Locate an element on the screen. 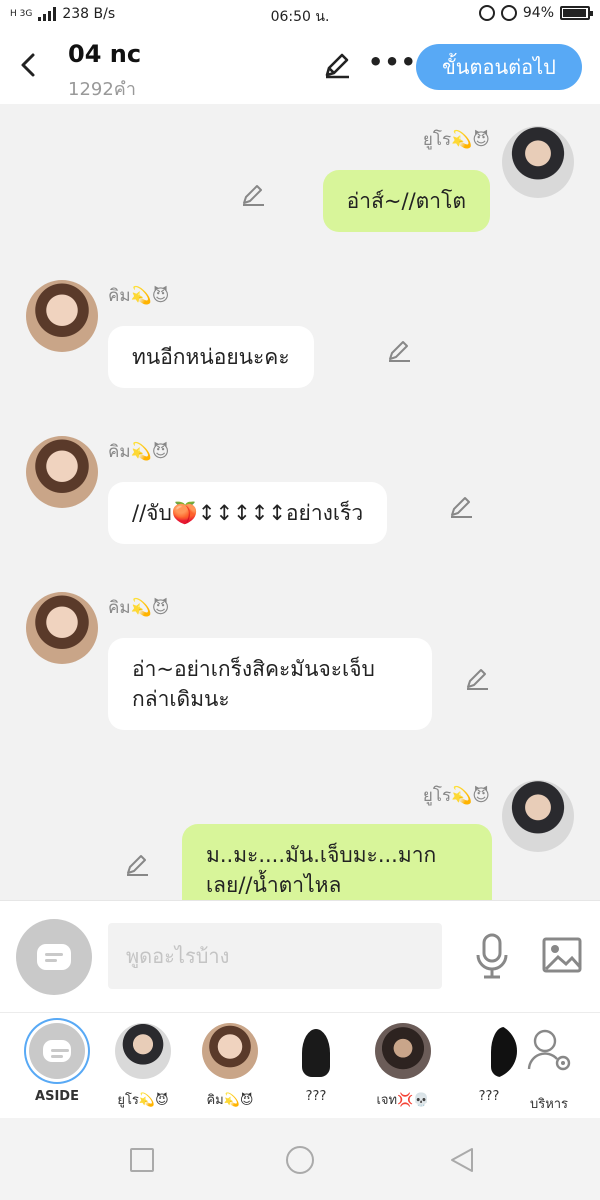 This screenshot has height=1200, width=600. character-unknown-1: ??? is located at coordinates (316, 1063).